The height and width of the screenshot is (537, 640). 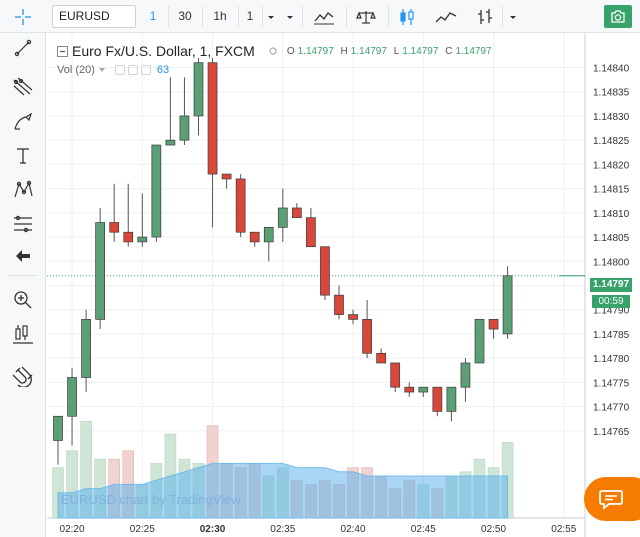 I want to click on volume-hide-icon, so click(x=132, y=70).